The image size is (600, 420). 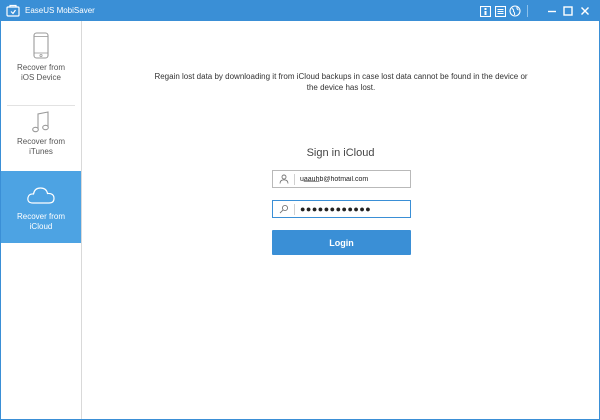 I want to click on sidebar-item-ios-device: Recover from iOS Device, so click(x=41, y=64).